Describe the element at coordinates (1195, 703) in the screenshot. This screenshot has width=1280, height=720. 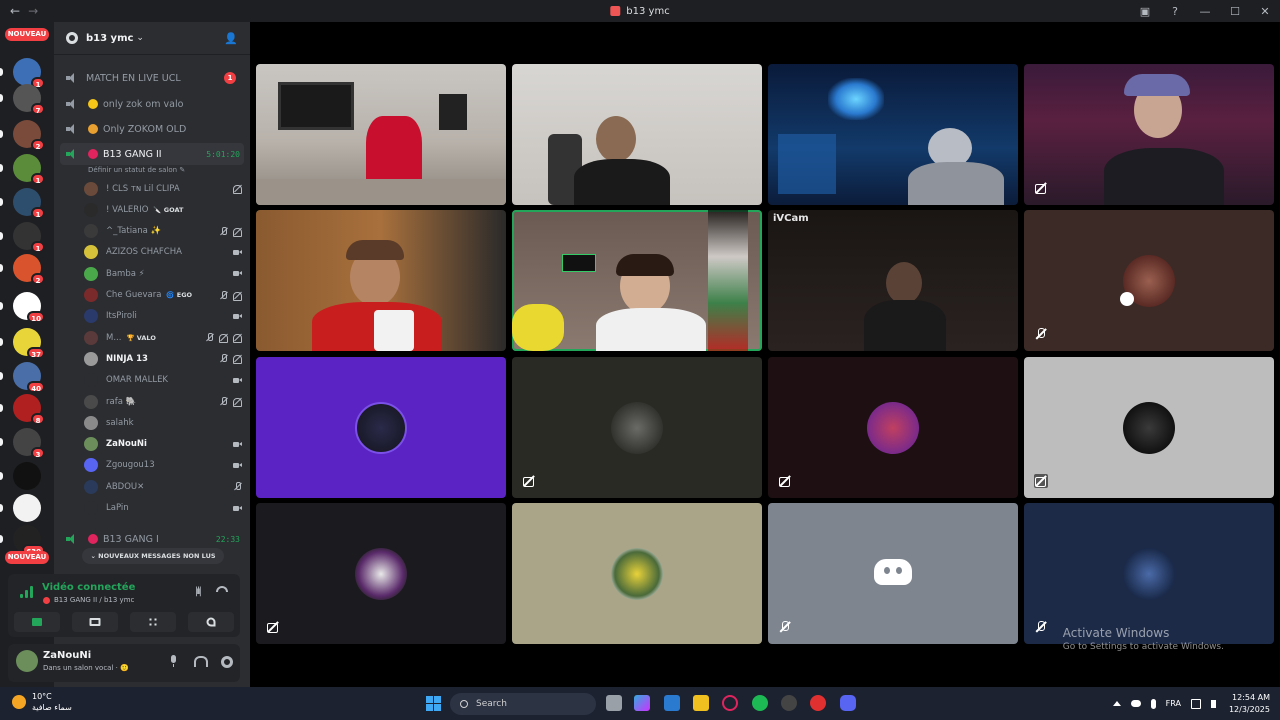
I see `network-icon` at that location.